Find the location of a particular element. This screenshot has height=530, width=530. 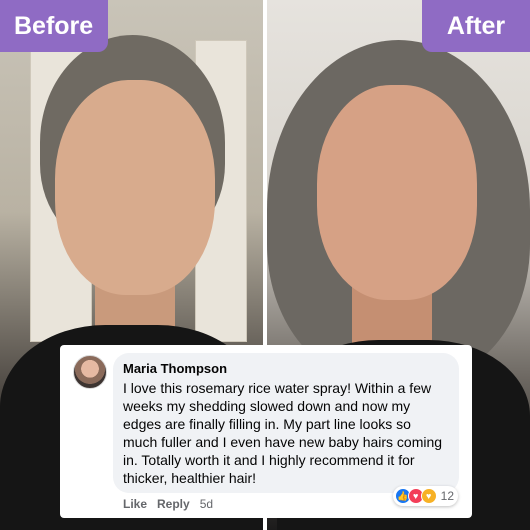

care-icon: ♥ is located at coordinates (428, 496).